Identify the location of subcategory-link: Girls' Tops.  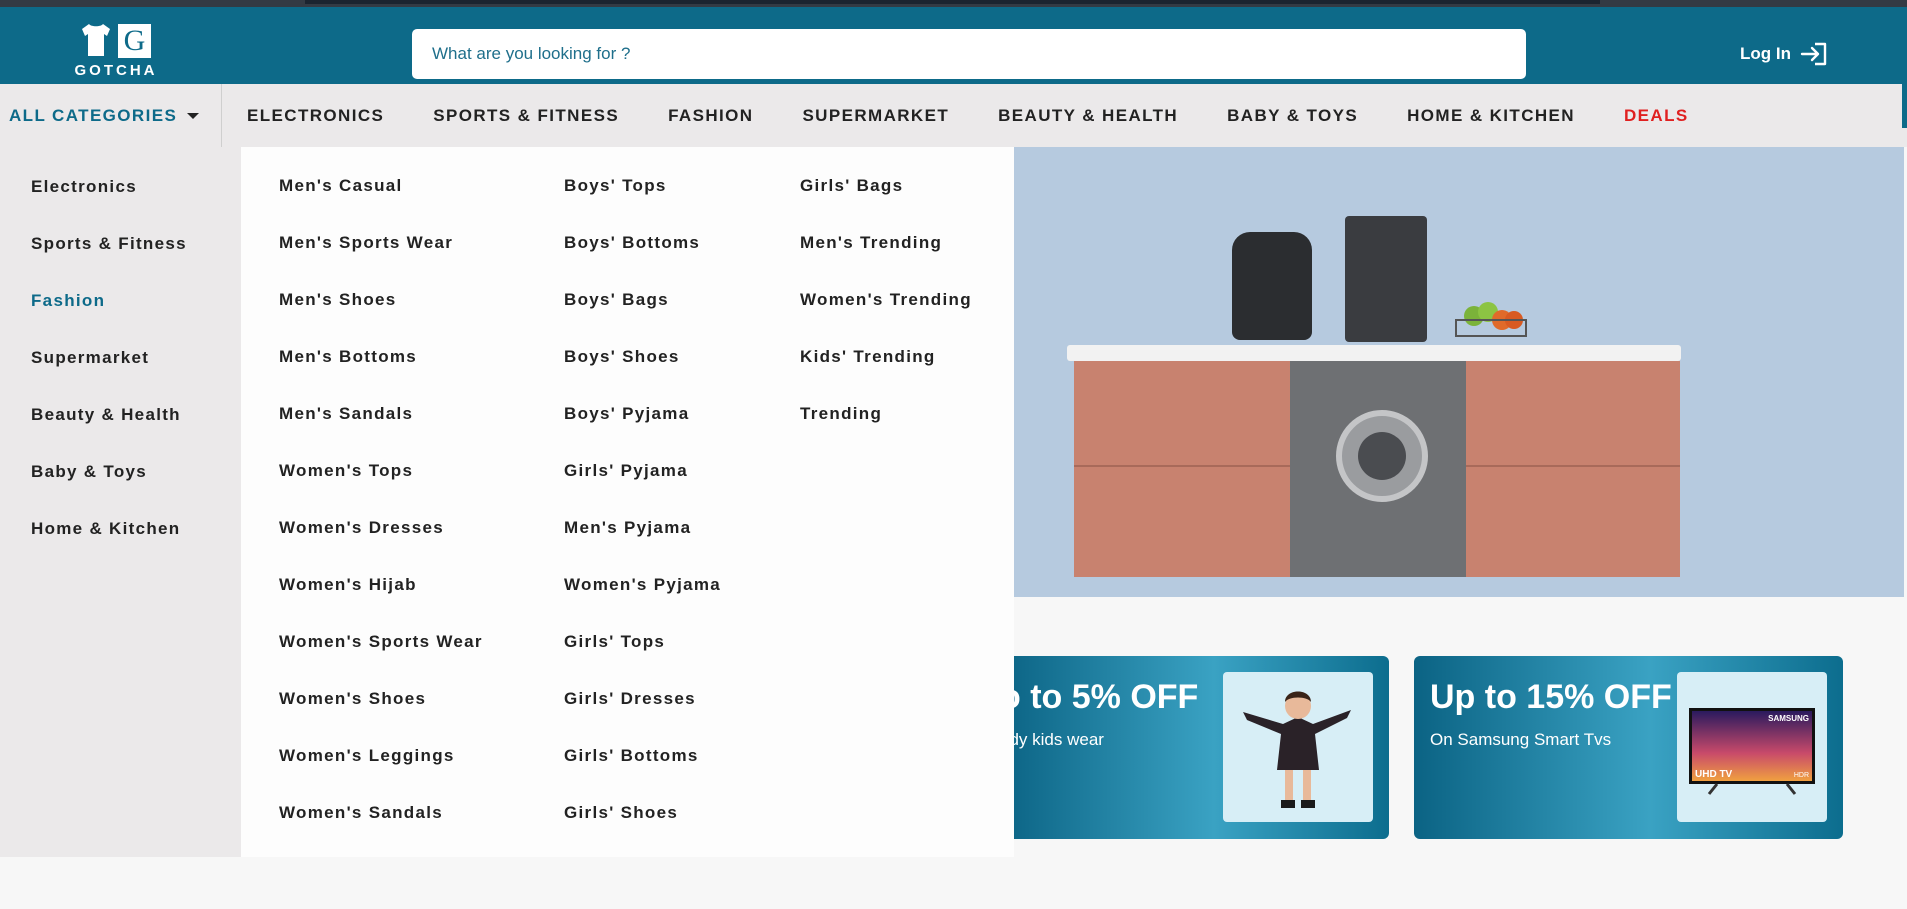
(614, 642).